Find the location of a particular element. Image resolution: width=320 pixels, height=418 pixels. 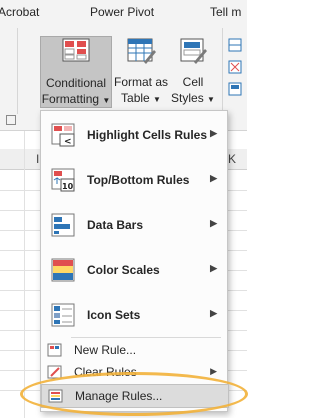

format-as-table-label-1: Format as is located at coordinates (140, 82).